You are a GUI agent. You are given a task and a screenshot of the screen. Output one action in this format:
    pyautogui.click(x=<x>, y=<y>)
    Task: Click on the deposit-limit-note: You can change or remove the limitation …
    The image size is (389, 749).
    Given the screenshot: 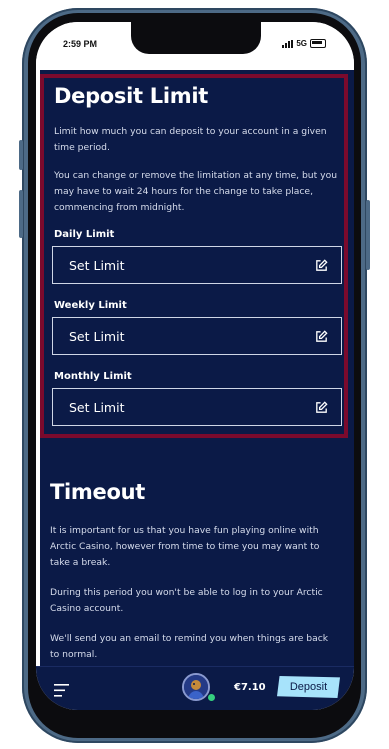 What is the action you would take?
    pyautogui.click(x=196, y=191)
    